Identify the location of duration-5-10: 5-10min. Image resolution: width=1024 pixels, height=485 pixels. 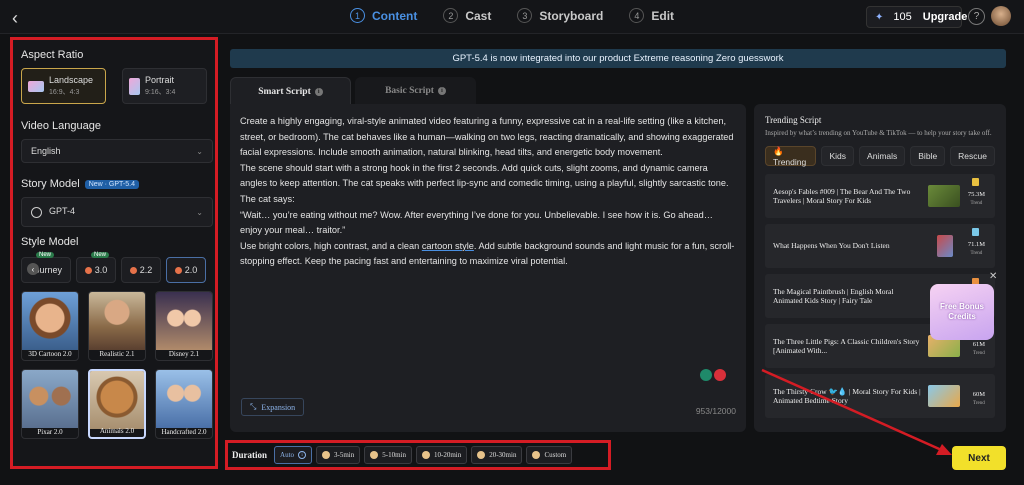
(388, 455).